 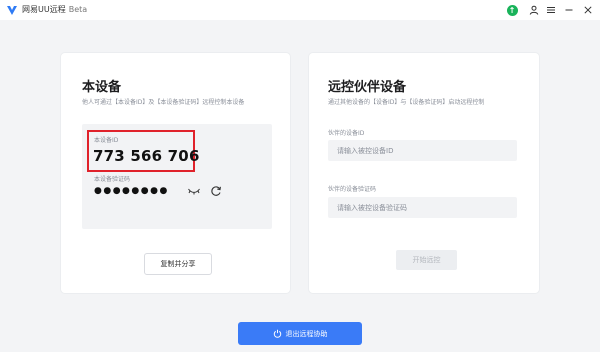 What do you see at coordinates (216, 191) in the screenshot?
I see `refresh-icon` at bounding box center [216, 191].